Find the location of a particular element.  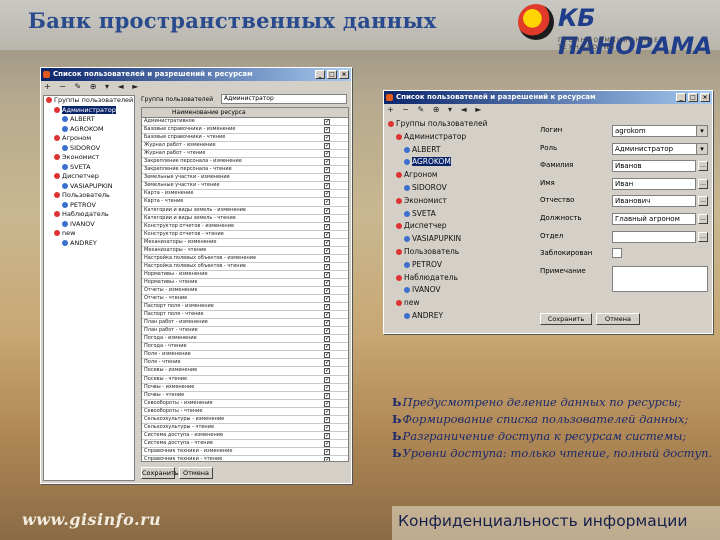

grid-row: Настройка полевых объектов - изменение is located at coordinates (245, 259).